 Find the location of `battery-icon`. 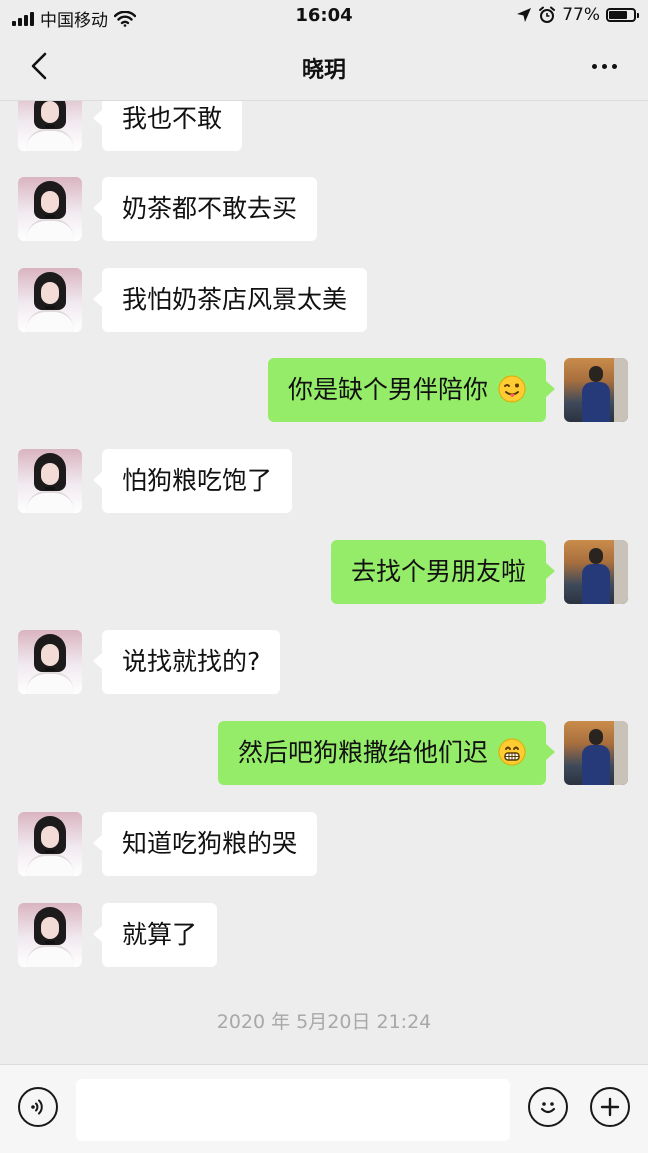

battery-icon is located at coordinates (622, 15).